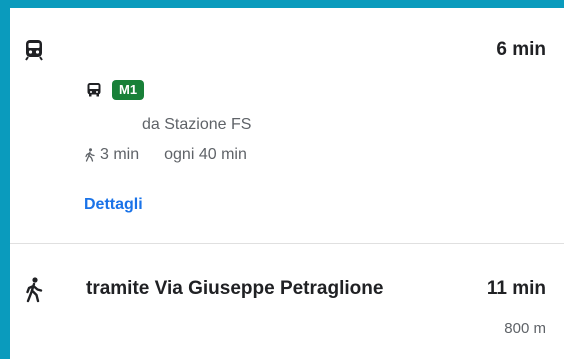 The image size is (564, 359). I want to click on transit-duration: 6 min, so click(521, 49).